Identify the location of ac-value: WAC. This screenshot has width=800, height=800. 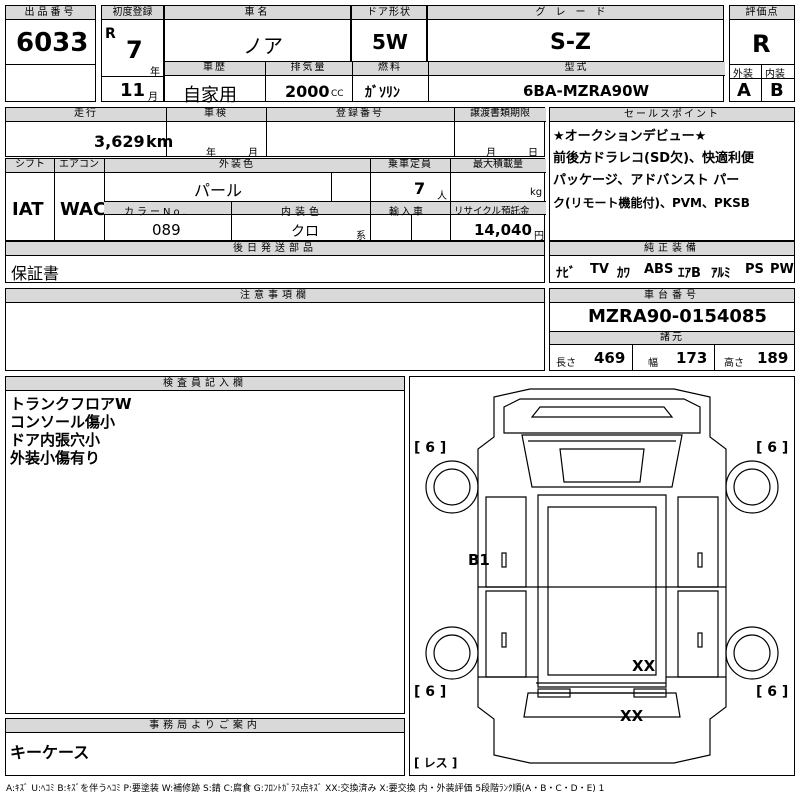
(83, 209).